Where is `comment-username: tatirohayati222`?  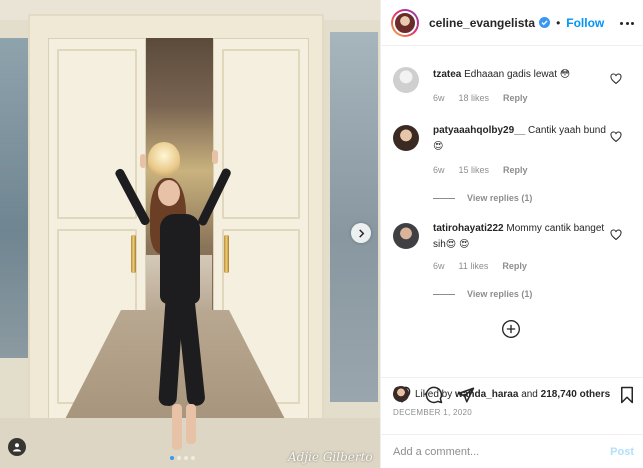 comment-username: tatirohayati222 is located at coordinates (468, 228).